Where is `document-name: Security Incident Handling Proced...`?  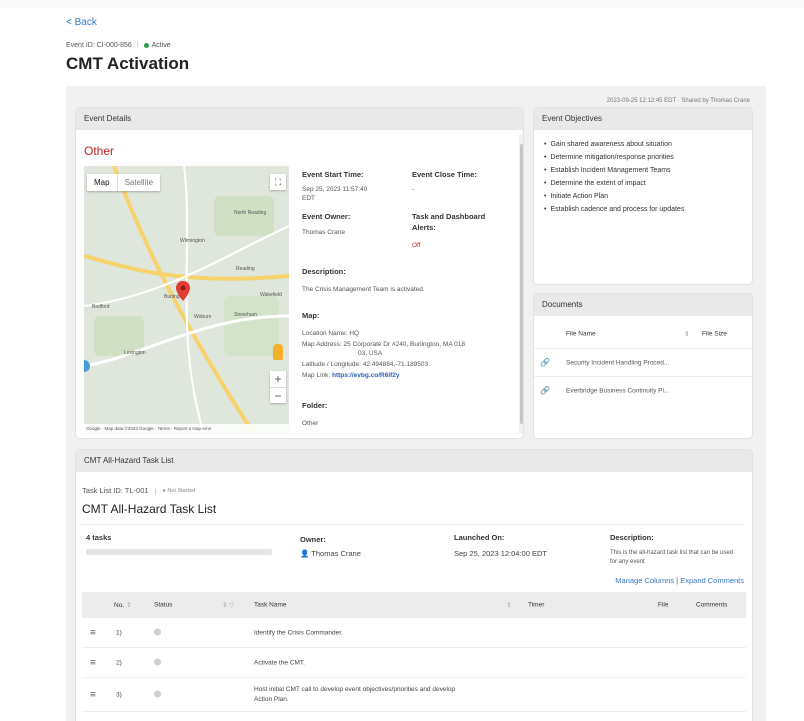 document-name: Security Incident Handling Proced... is located at coordinates (617, 362).